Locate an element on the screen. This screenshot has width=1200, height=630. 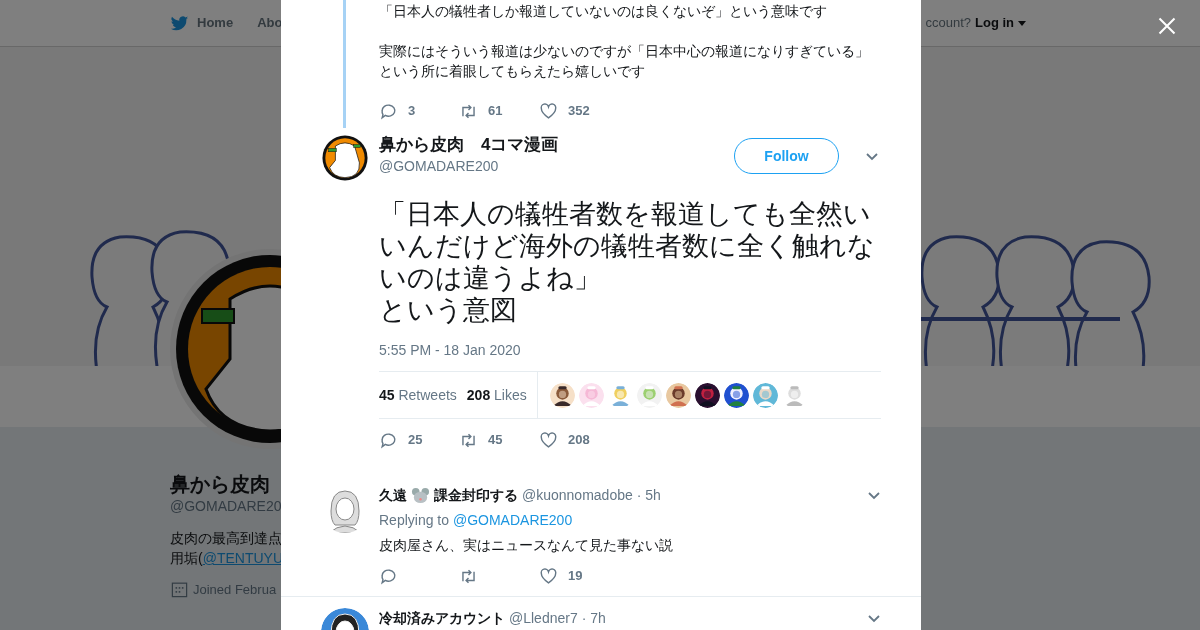
mention-link: @TENTUYU is located at coordinates (242, 558).